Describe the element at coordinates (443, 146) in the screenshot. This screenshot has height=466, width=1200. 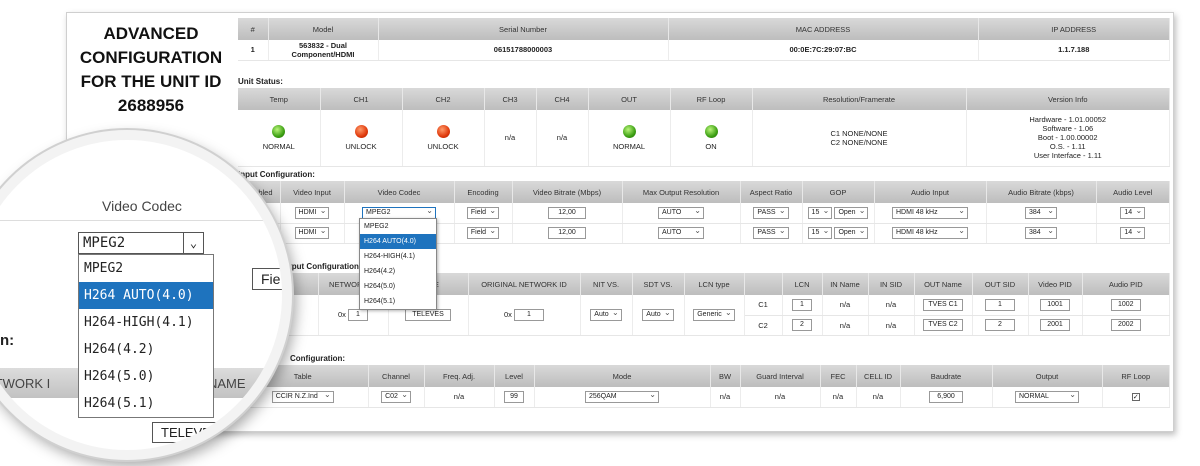
I see `ch2-status: UNLOCK` at that location.